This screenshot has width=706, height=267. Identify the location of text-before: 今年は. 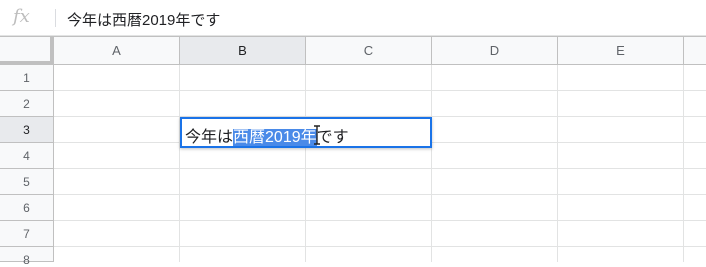
(209, 137).